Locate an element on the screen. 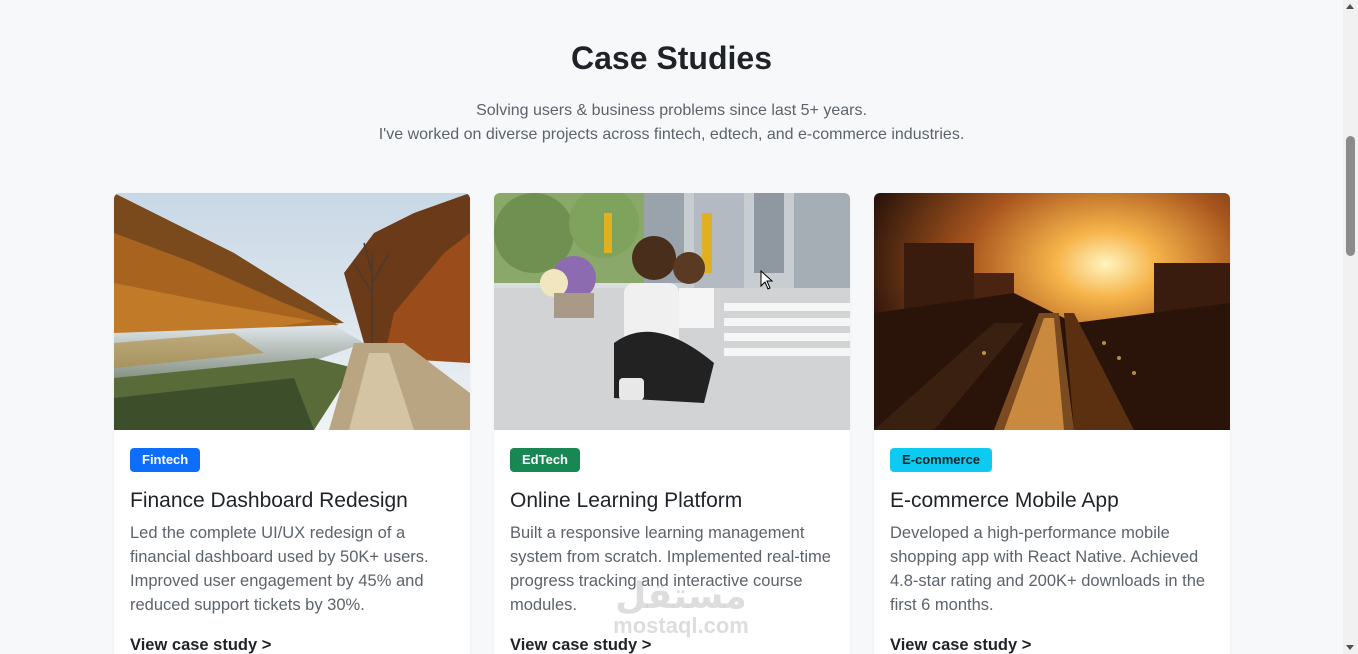 The image size is (1358, 654). scroll-up-arrow-icon is located at coordinates (1350, 6).